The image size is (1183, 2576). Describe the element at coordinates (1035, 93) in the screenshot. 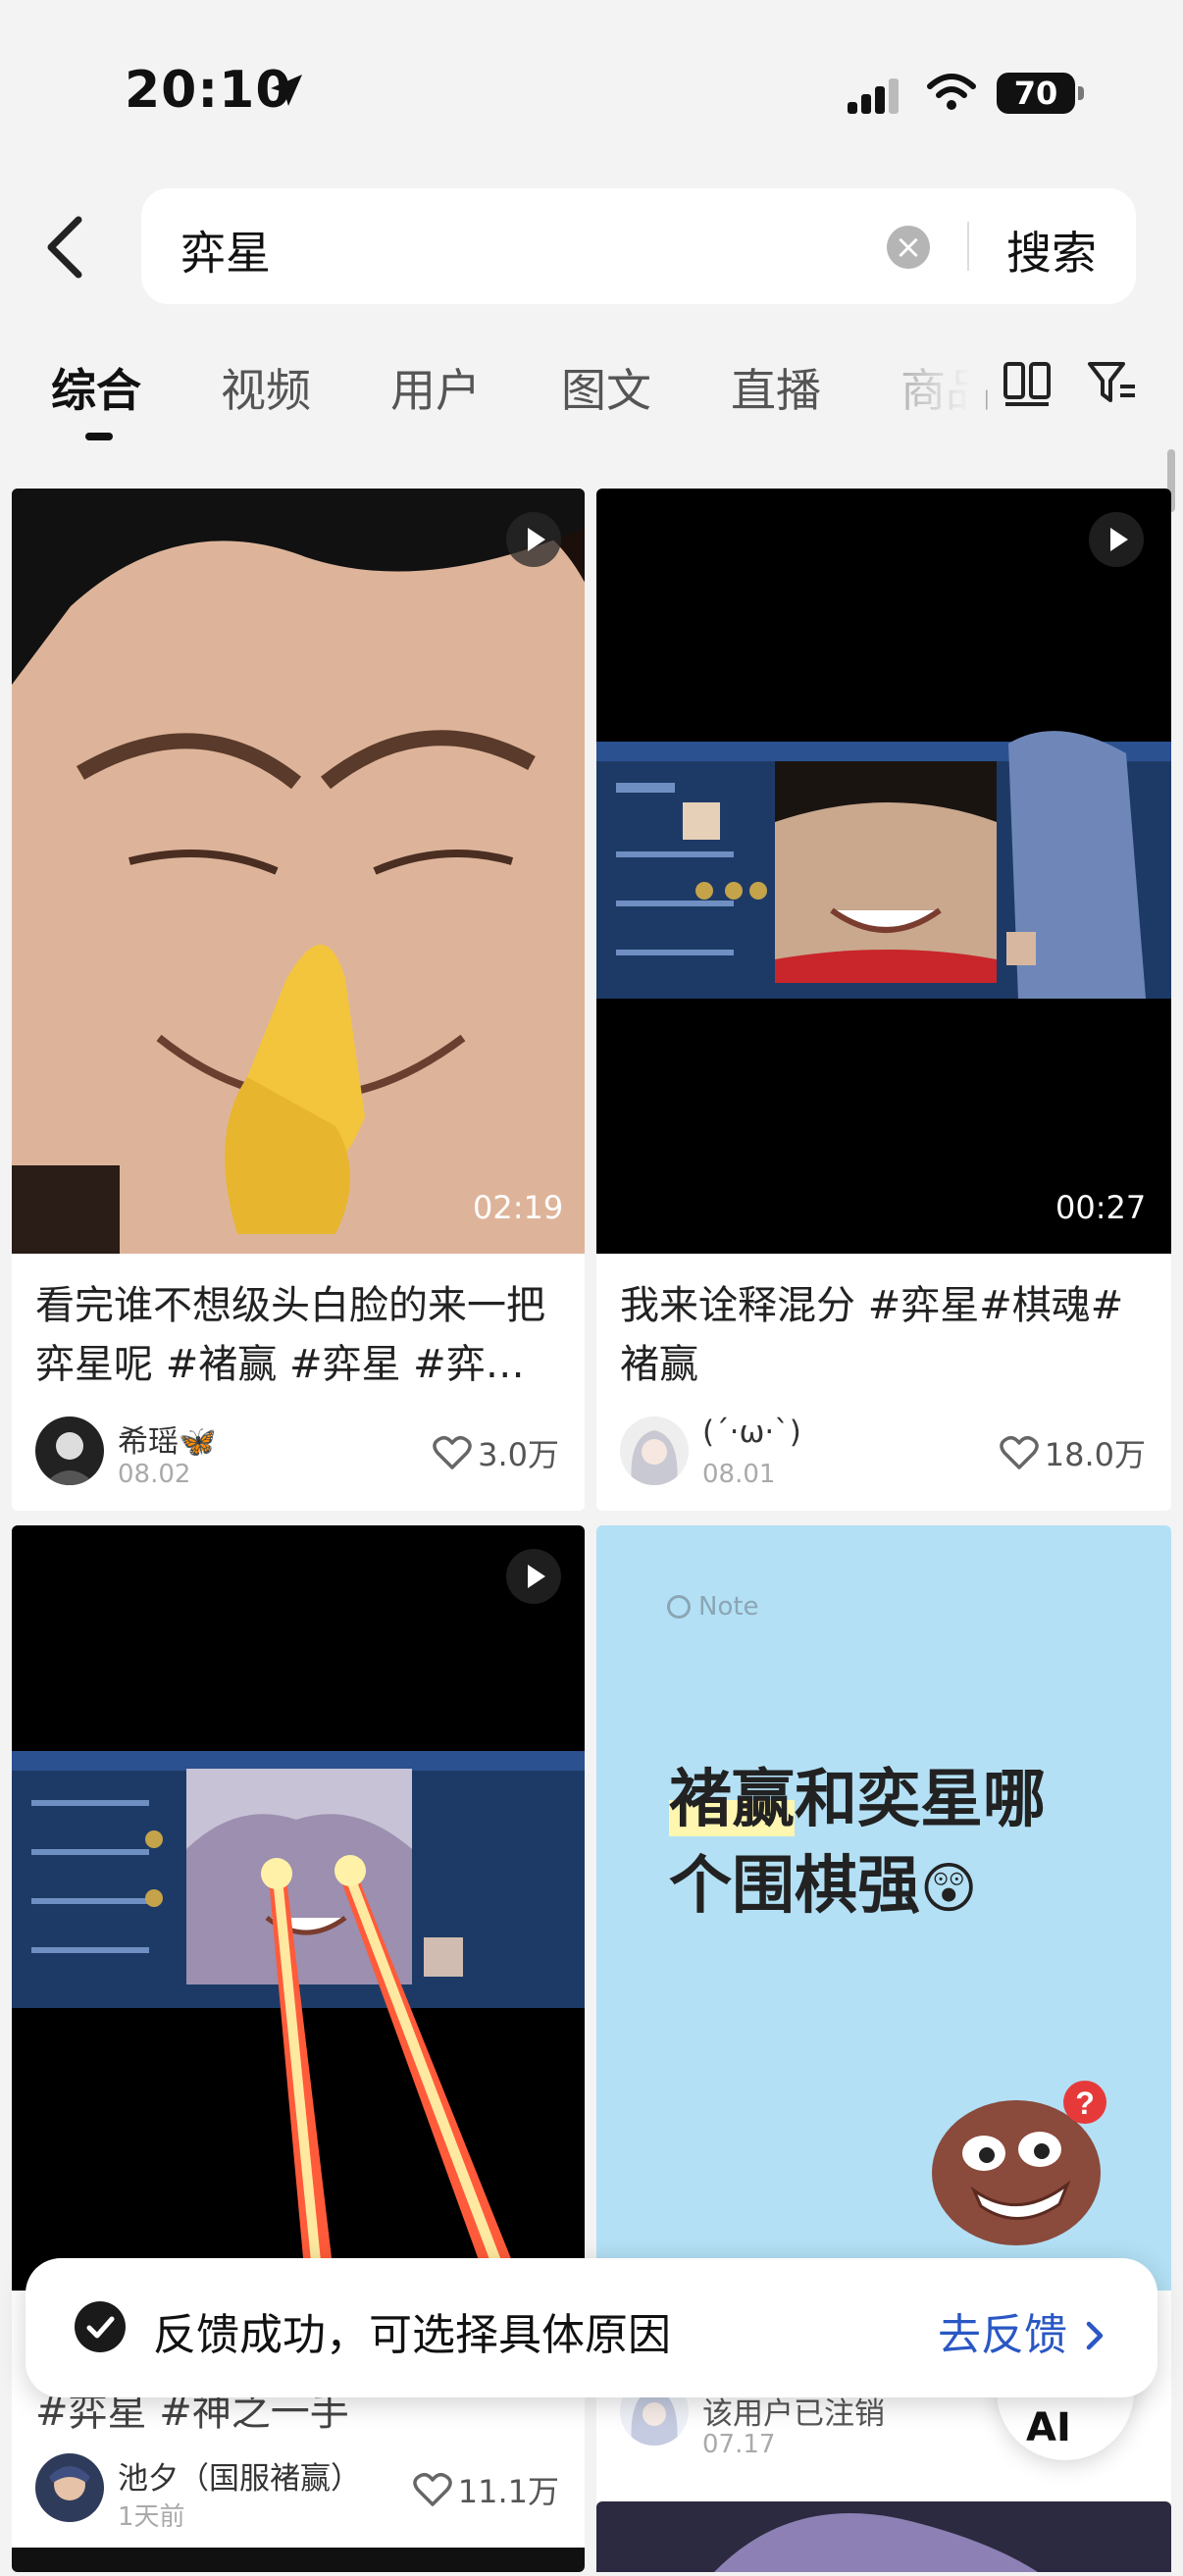

I see `battery-level: 70` at that location.